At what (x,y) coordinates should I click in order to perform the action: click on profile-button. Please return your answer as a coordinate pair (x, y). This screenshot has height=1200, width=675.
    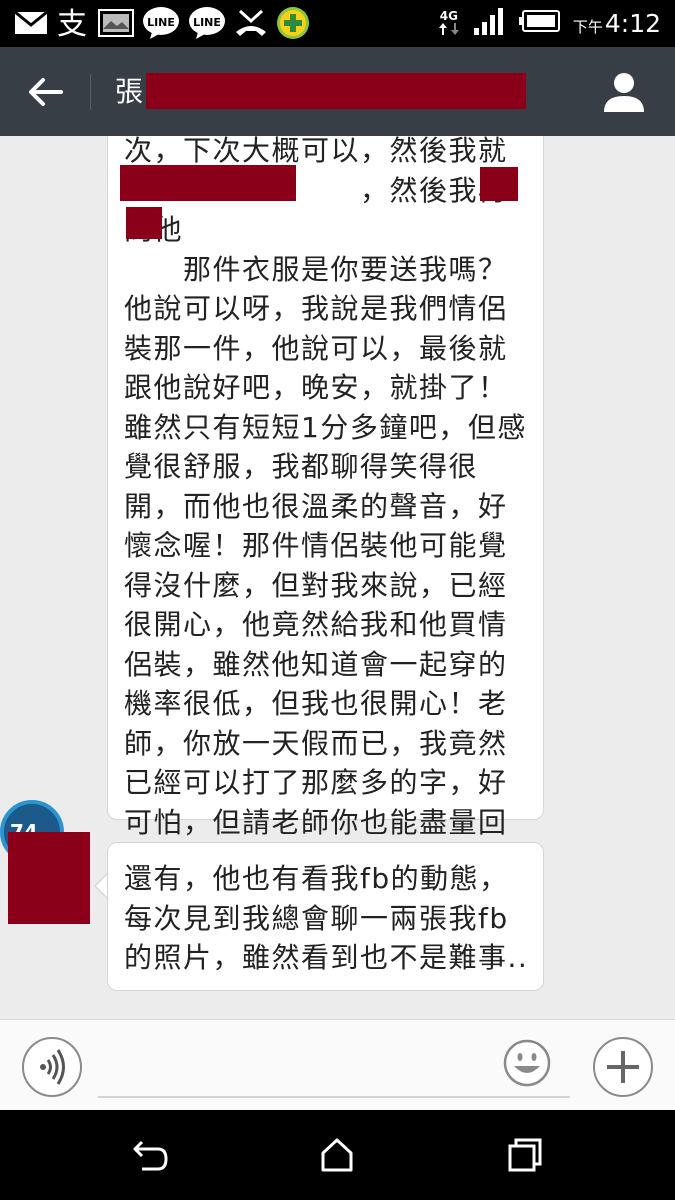
    Looking at the image, I should click on (624, 92).